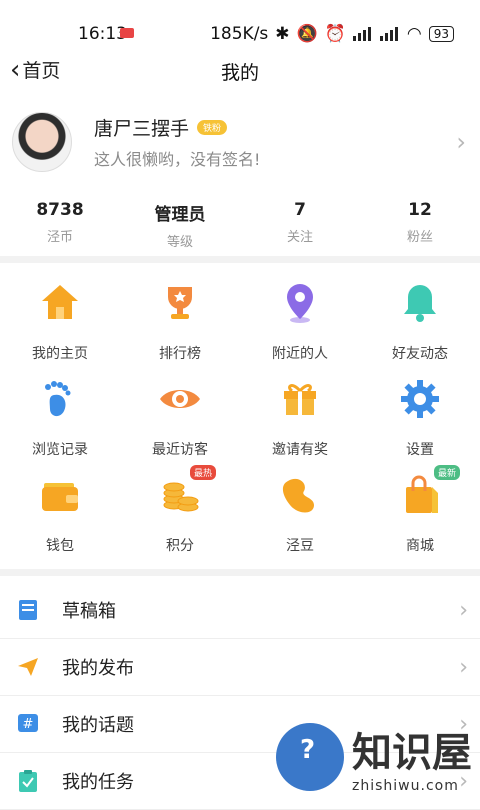 Image resolution: width=480 pixels, height=810 pixels. What do you see at coordinates (180, 399) in the screenshot?
I see `eye-icon` at bounding box center [180, 399].